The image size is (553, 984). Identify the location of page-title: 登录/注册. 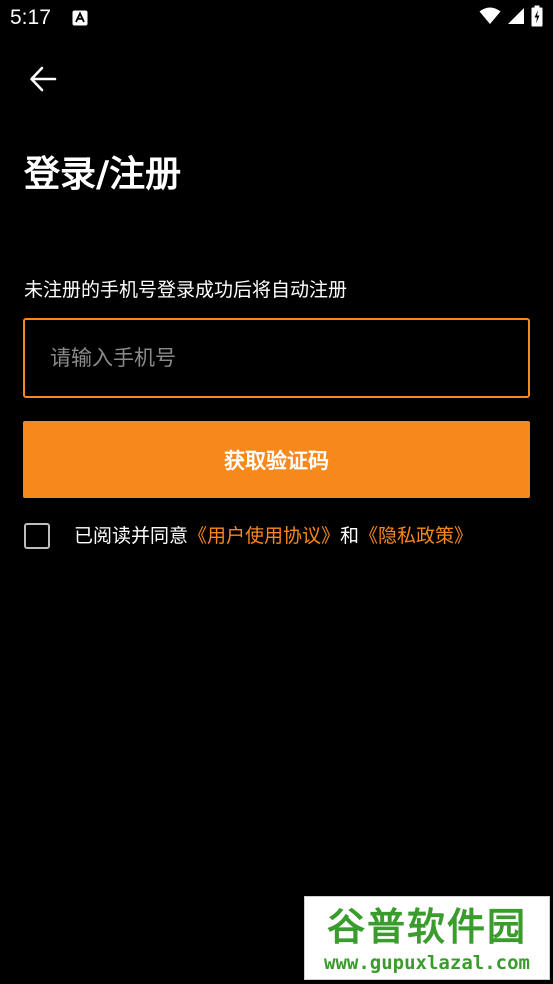
(103, 174).